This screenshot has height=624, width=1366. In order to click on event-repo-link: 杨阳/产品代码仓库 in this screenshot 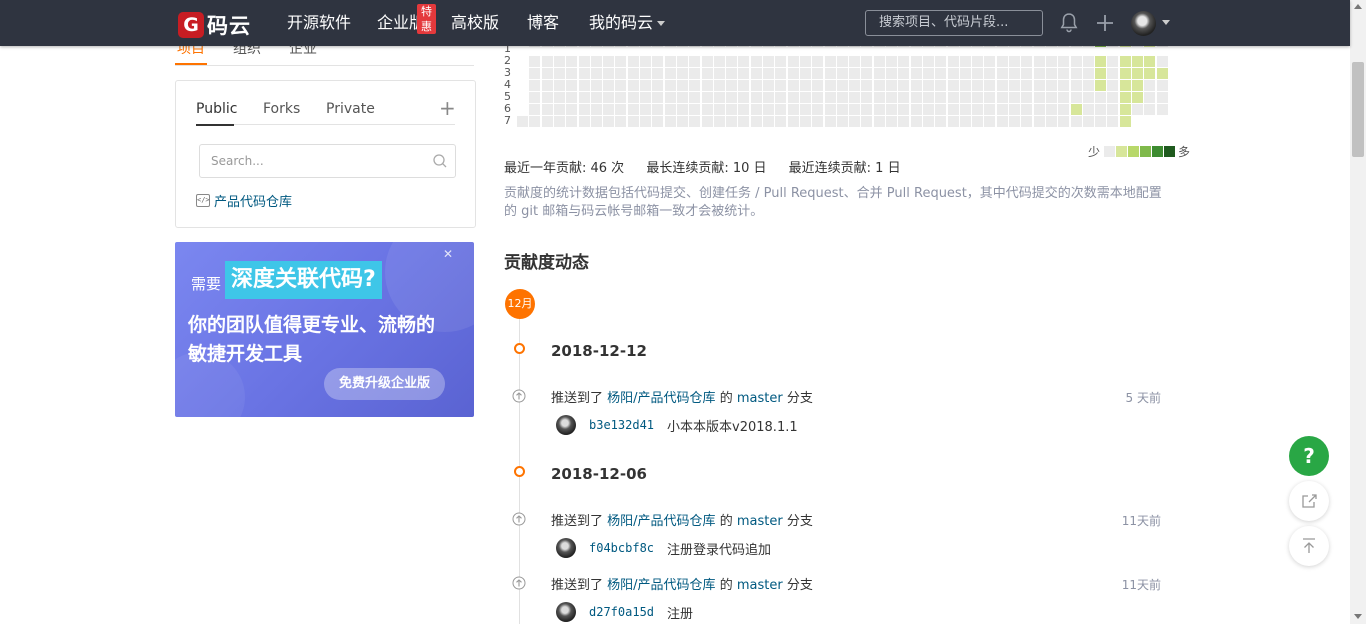, I will do `click(661, 521)`.